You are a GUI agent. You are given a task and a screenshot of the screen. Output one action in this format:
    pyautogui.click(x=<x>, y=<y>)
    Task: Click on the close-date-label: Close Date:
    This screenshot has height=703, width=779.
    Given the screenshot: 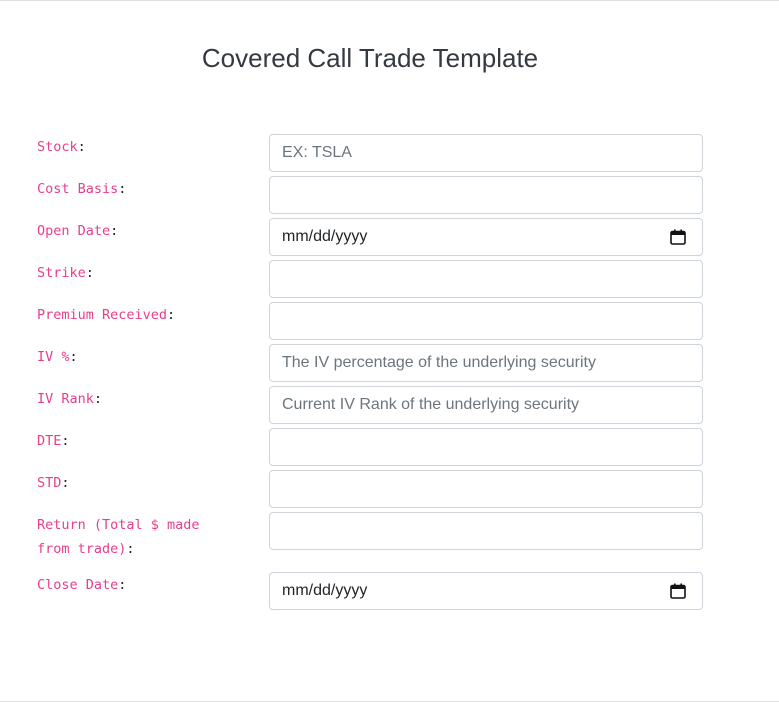 What is the action you would take?
    pyautogui.click(x=137, y=585)
    